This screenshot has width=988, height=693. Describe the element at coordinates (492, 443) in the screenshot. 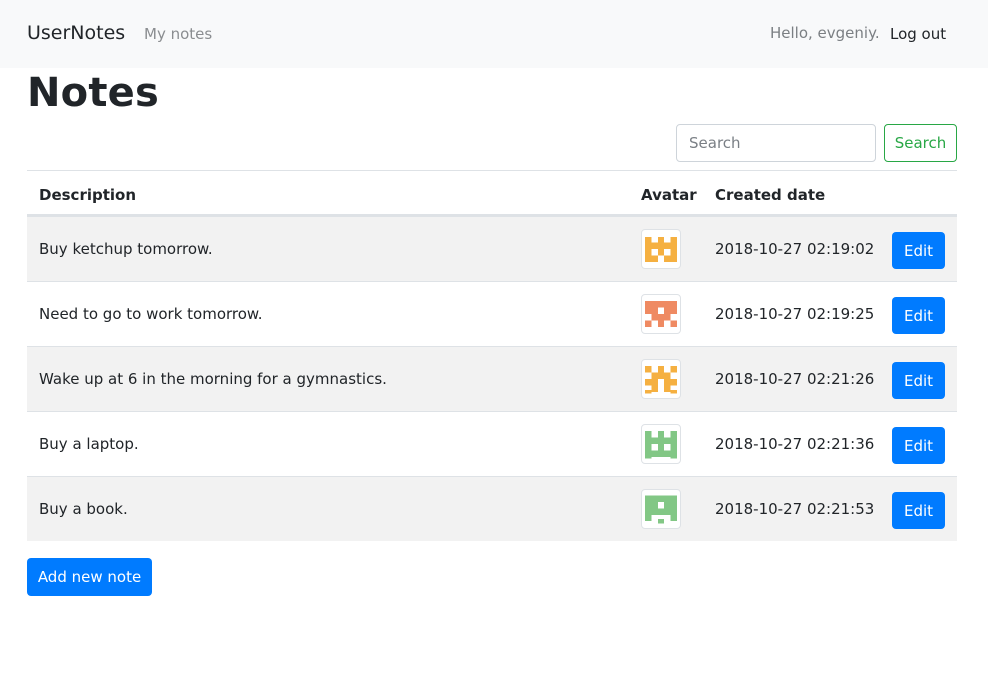

I see `table-row: Buy a laptop. 2018-10-27 02:21:36 Edit` at that location.